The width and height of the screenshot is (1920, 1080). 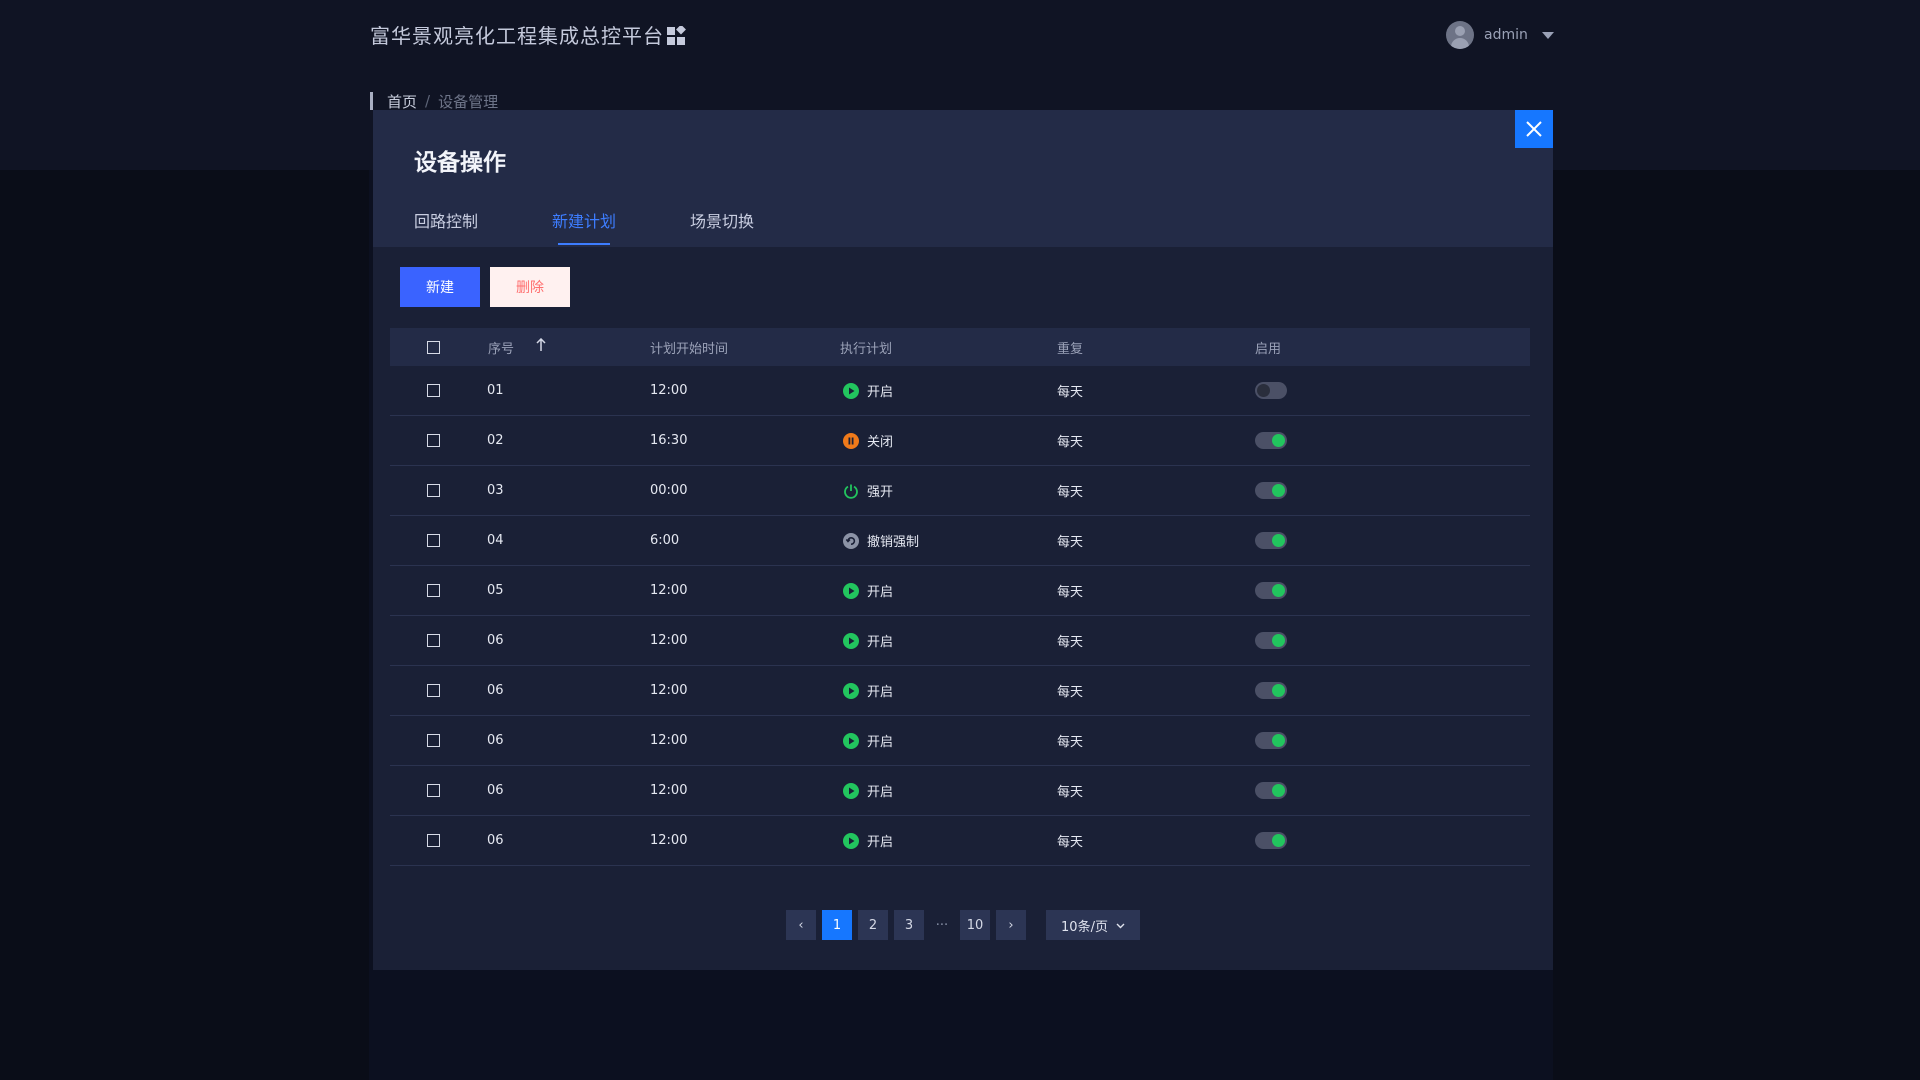 I want to click on sort-ascending-icon, so click(x=541, y=346).